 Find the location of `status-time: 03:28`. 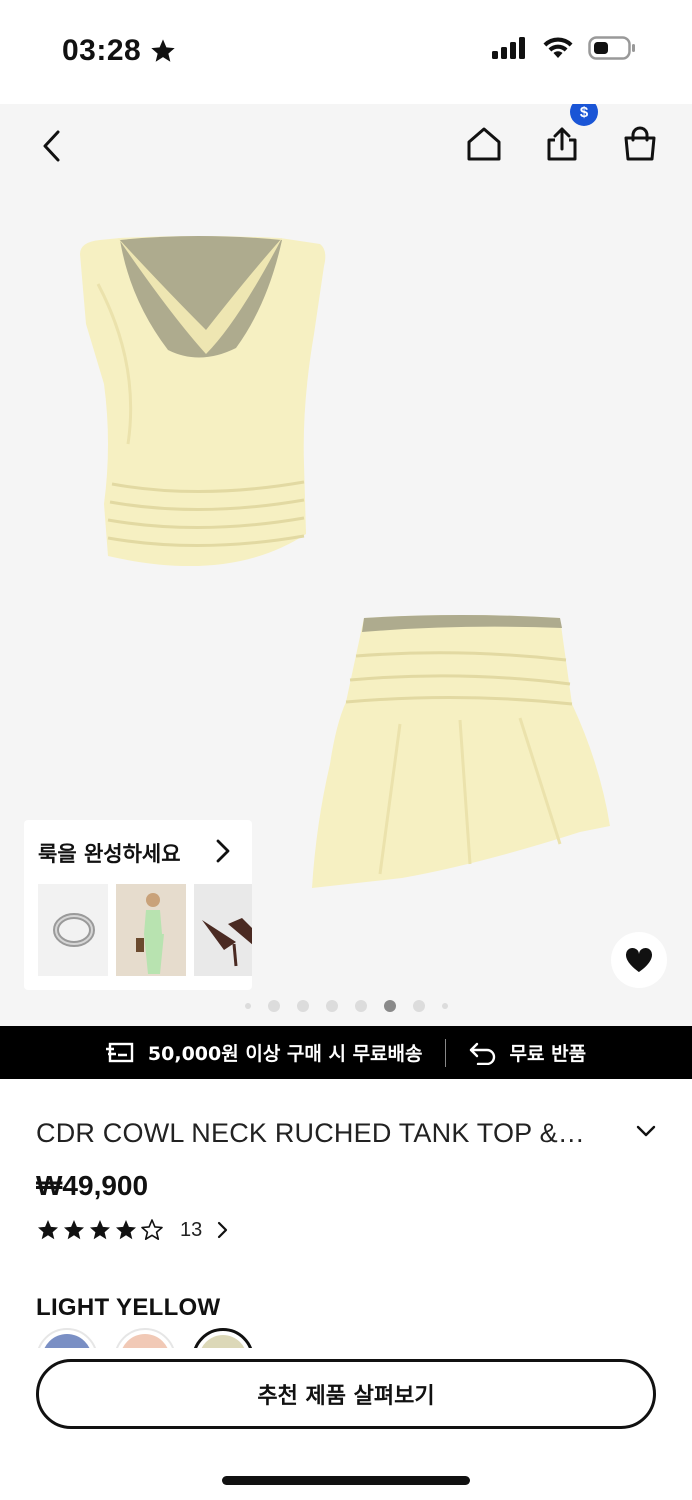

status-time: 03:28 is located at coordinates (119, 51).